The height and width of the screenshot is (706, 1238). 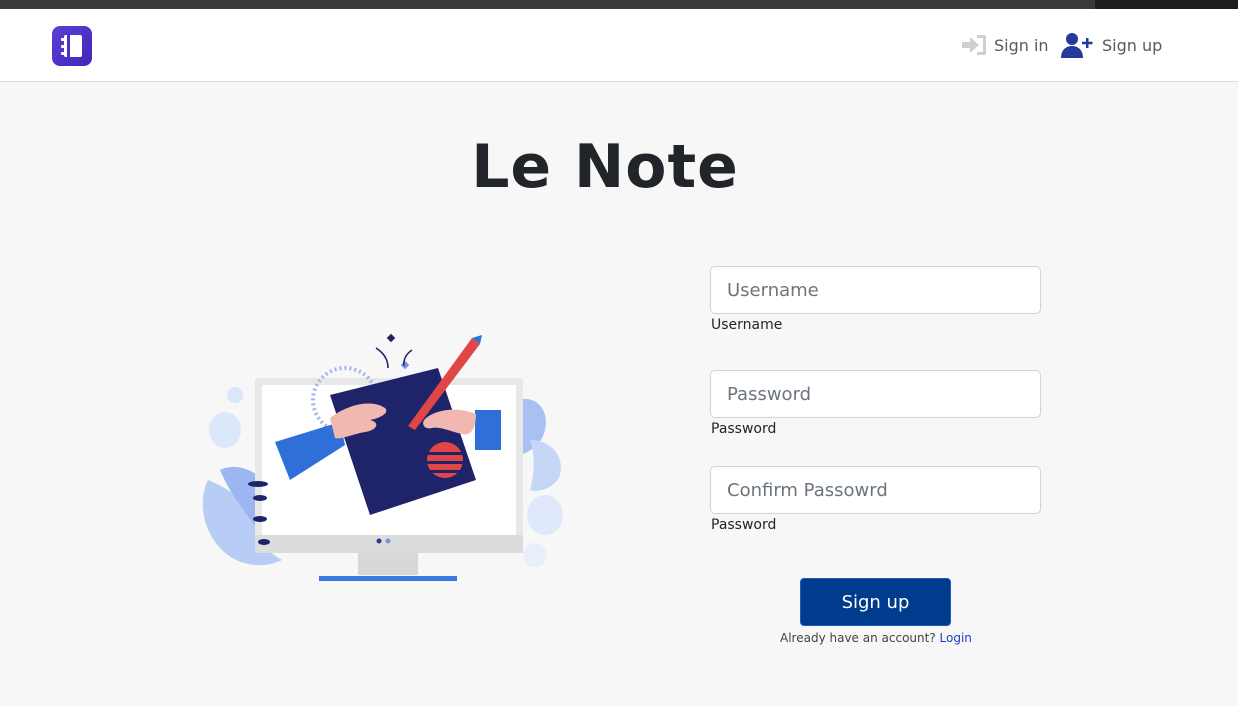 What do you see at coordinates (747, 325) in the screenshot?
I see `username-label: Username` at bounding box center [747, 325].